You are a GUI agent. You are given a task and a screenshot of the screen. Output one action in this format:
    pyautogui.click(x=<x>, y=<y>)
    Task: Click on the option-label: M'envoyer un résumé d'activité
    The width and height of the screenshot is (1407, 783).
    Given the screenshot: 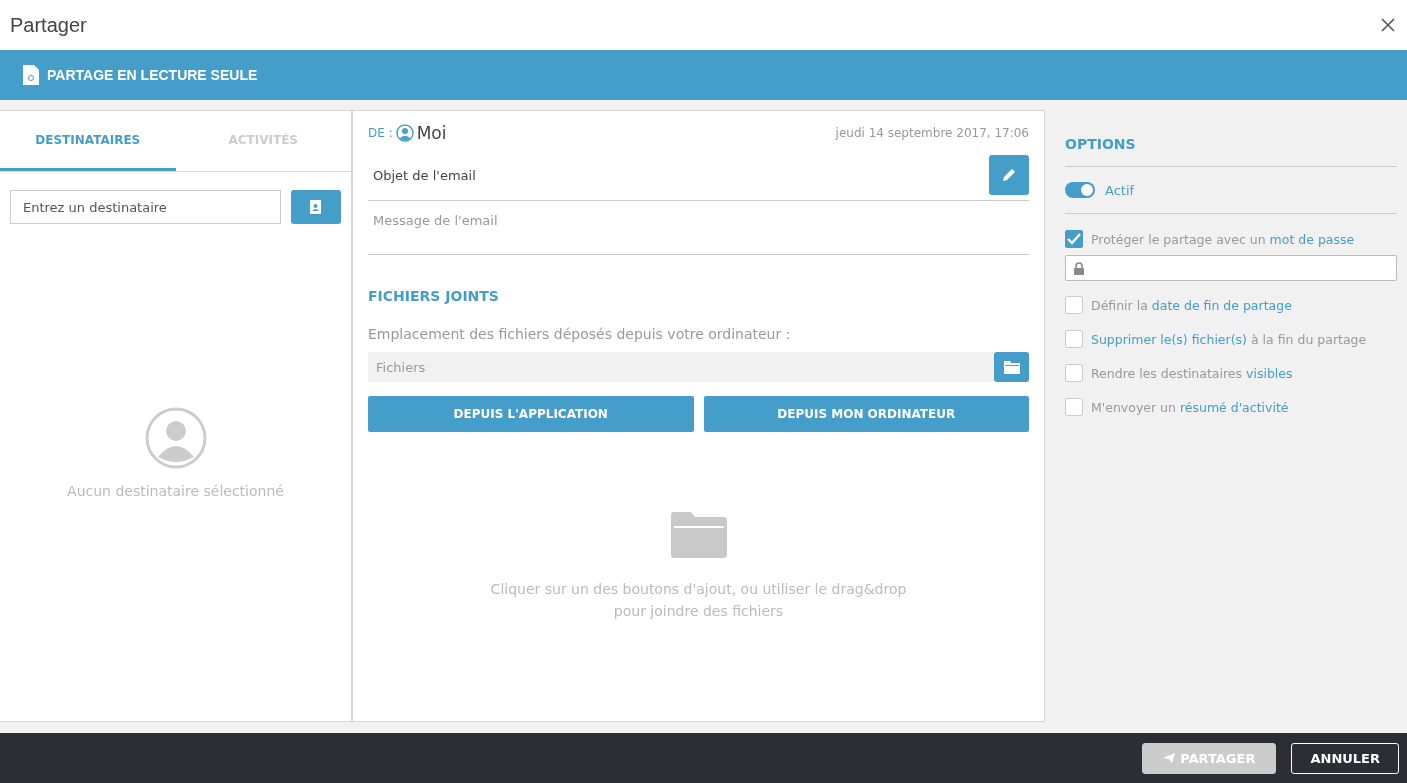 What is the action you would take?
    pyautogui.click(x=1190, y=407)
    